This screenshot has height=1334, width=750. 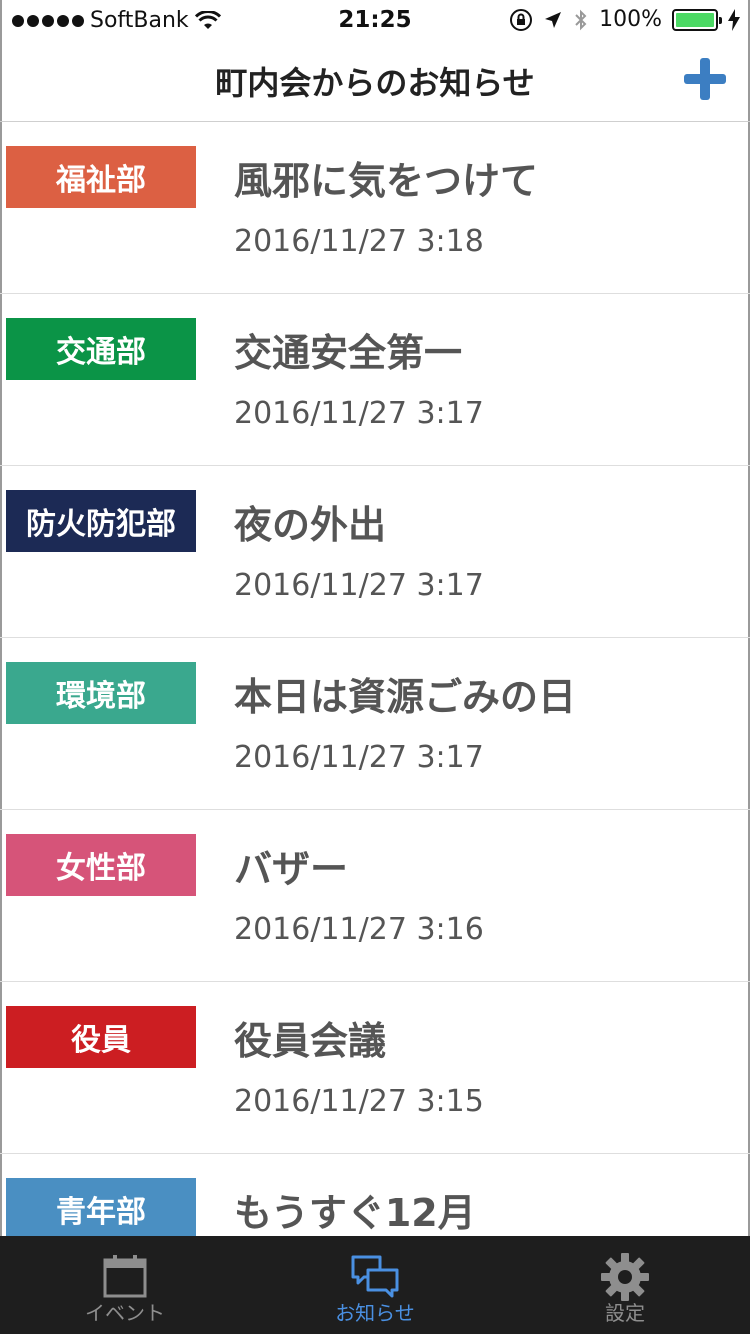 What do you see at coordinates (375, 1276) in the screenshot?
I see `chat-bubbles-icon` at bounding box center [375, 1276].